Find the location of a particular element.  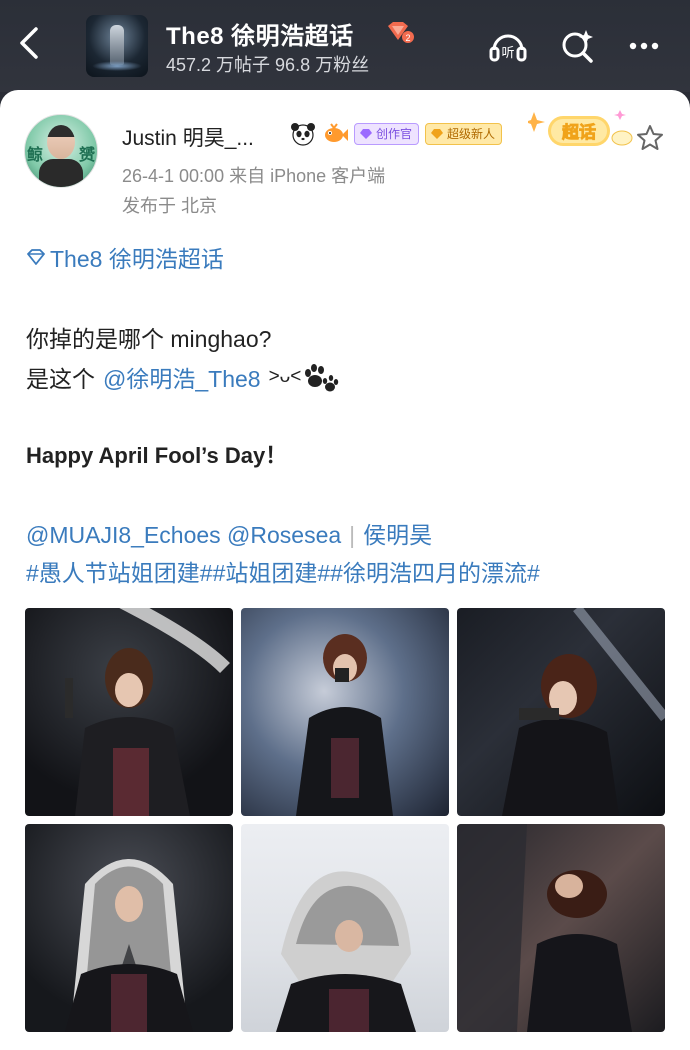

topic-gem-icon is located at coordinates (36, 257).